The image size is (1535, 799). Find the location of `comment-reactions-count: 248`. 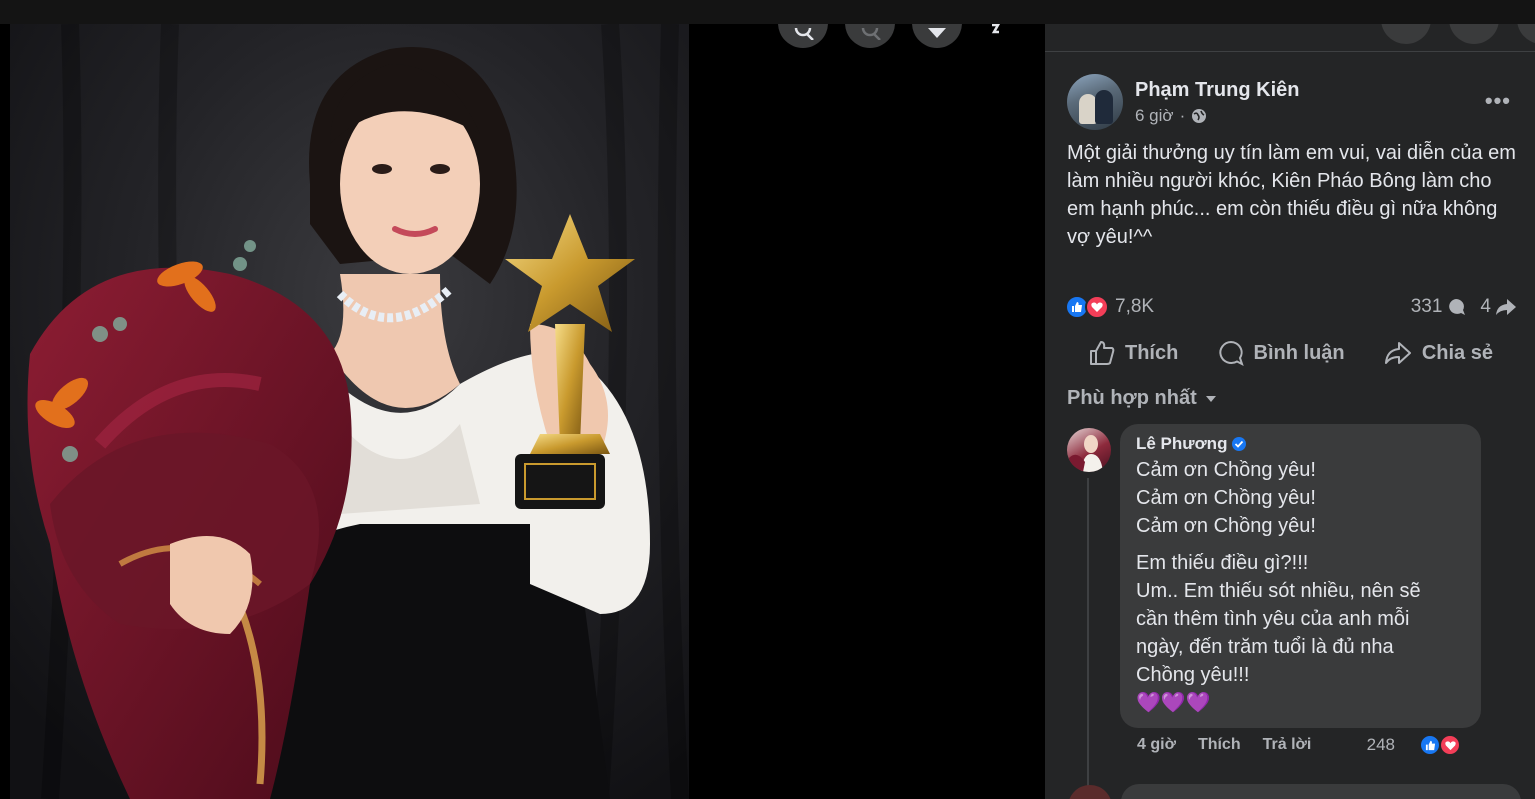

comment-reactions-count: 248 is located at coordinates (1380, 744).